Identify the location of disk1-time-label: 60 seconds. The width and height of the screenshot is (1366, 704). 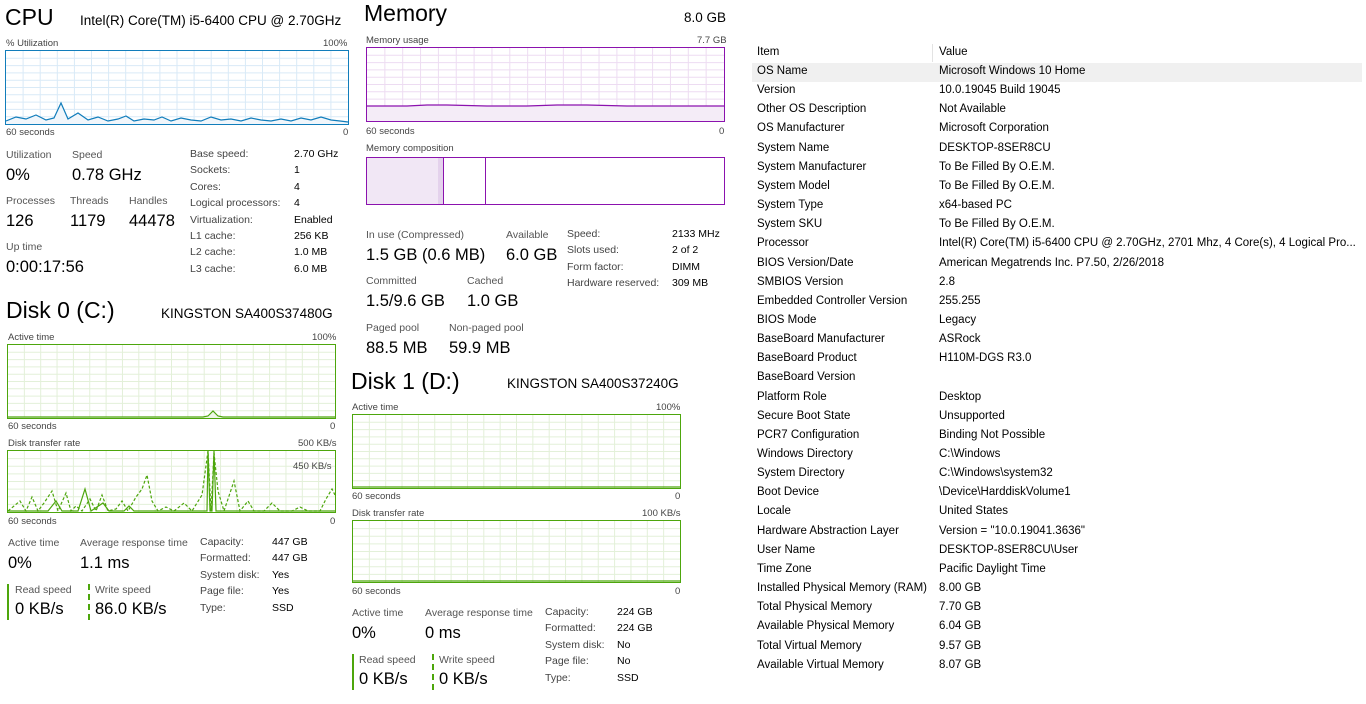
(376, 496).